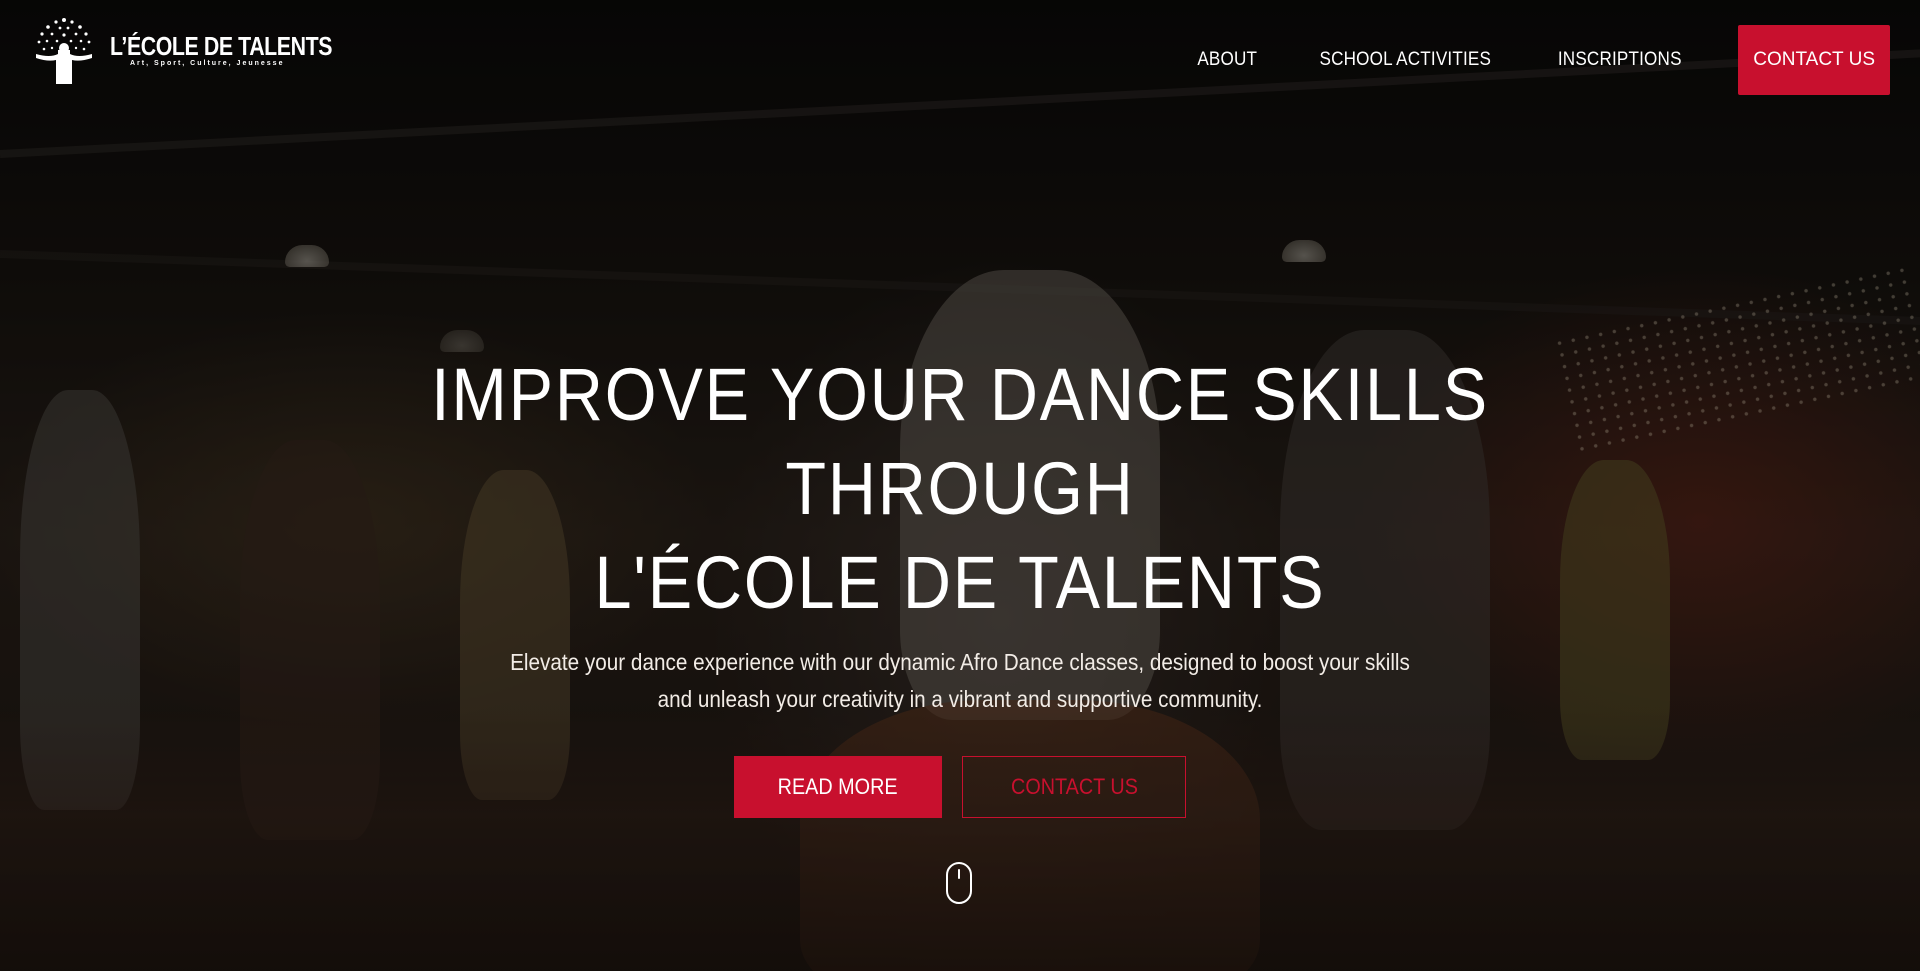 The height and width of the screenshot is (971, 1920). I want to click on nav-contact-button: CONTACT US, so click(1814, 60).